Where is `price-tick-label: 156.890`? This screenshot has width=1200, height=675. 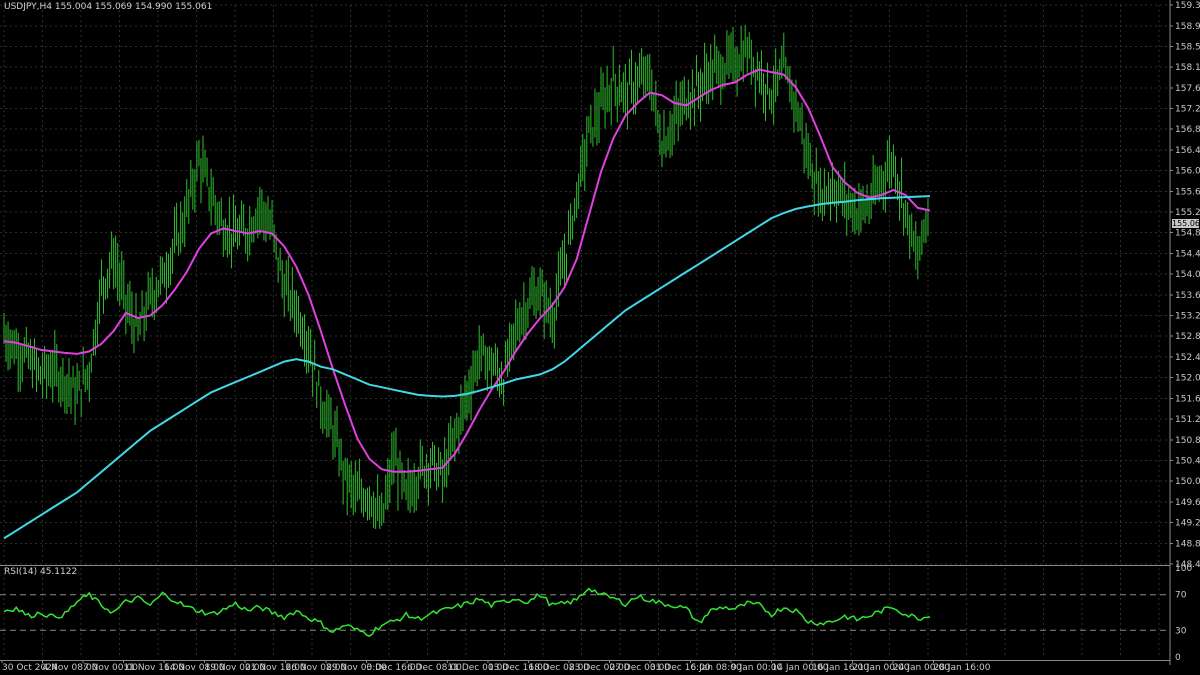
price-tick-label: 156.890 is located at coordinates (1187, 130).